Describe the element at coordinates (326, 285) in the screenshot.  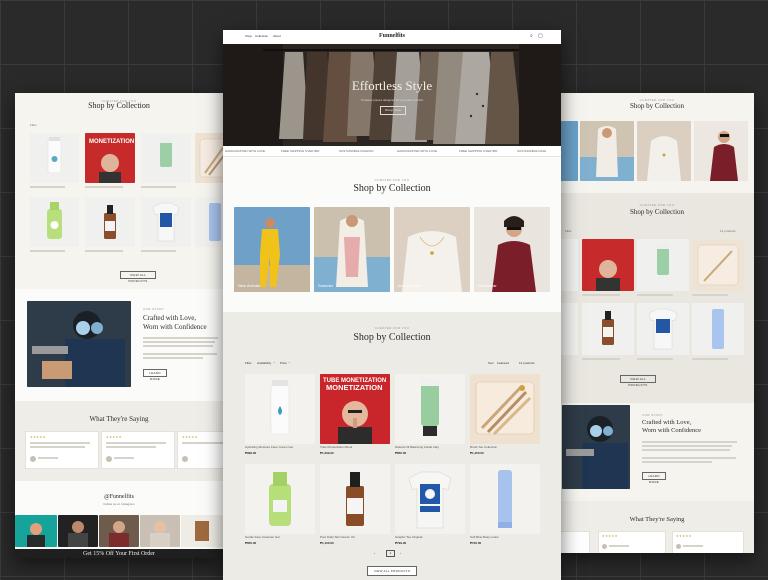
I see `collection-label: Summer` at that location.